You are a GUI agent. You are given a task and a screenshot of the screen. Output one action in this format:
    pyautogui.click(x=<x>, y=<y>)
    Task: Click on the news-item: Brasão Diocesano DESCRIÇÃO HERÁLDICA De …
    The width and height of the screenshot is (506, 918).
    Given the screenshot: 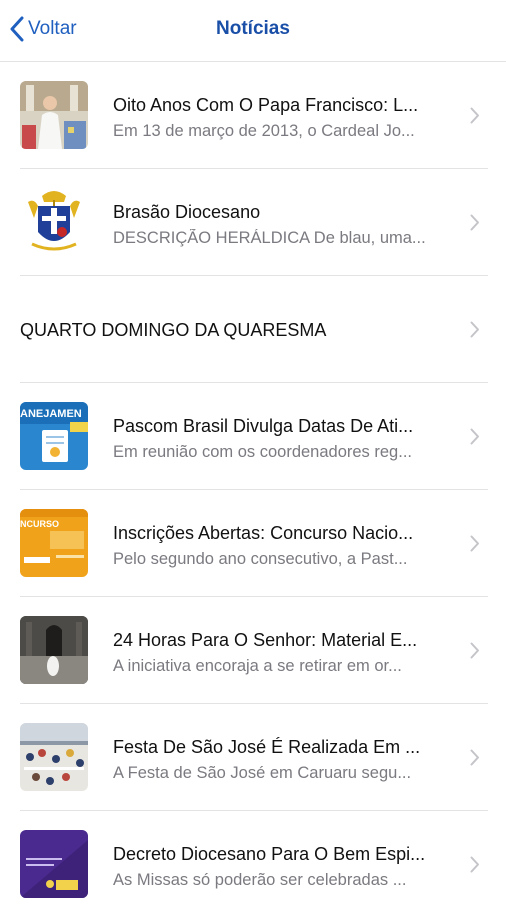 What is the action you would take?
    pyautogui.click(x=253, y=222)
    